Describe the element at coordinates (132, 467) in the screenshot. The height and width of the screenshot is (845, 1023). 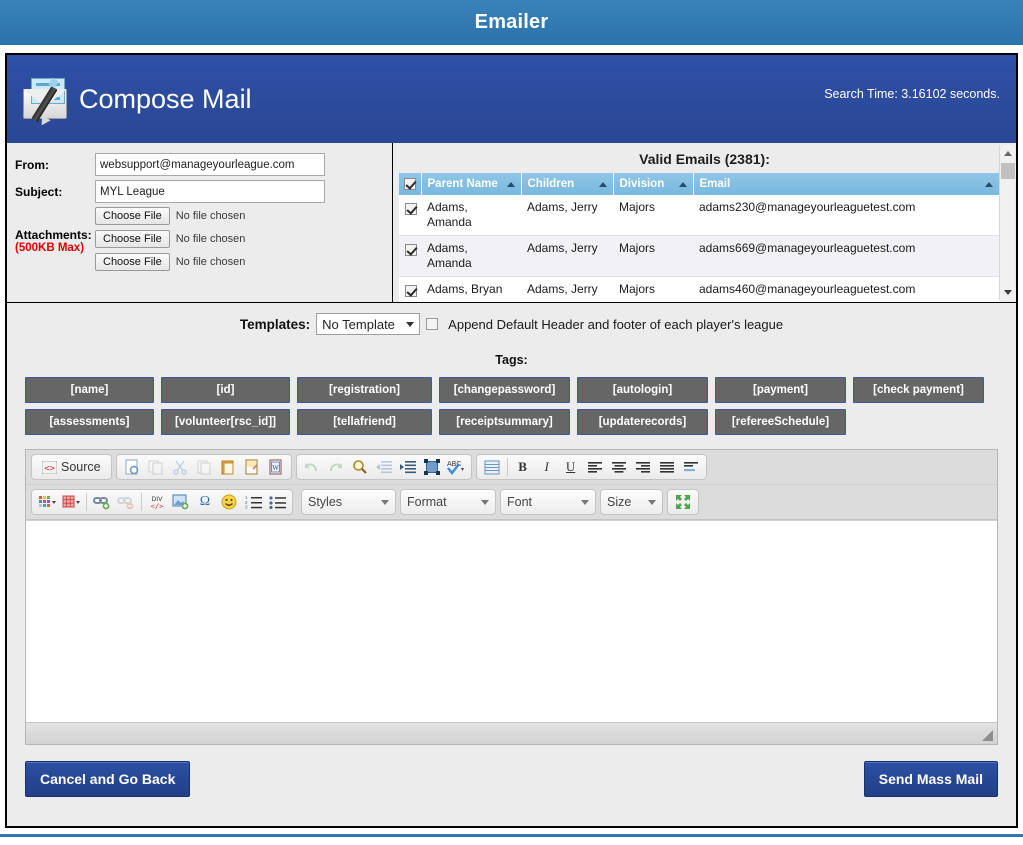
I see `new-page-icon` at that location.